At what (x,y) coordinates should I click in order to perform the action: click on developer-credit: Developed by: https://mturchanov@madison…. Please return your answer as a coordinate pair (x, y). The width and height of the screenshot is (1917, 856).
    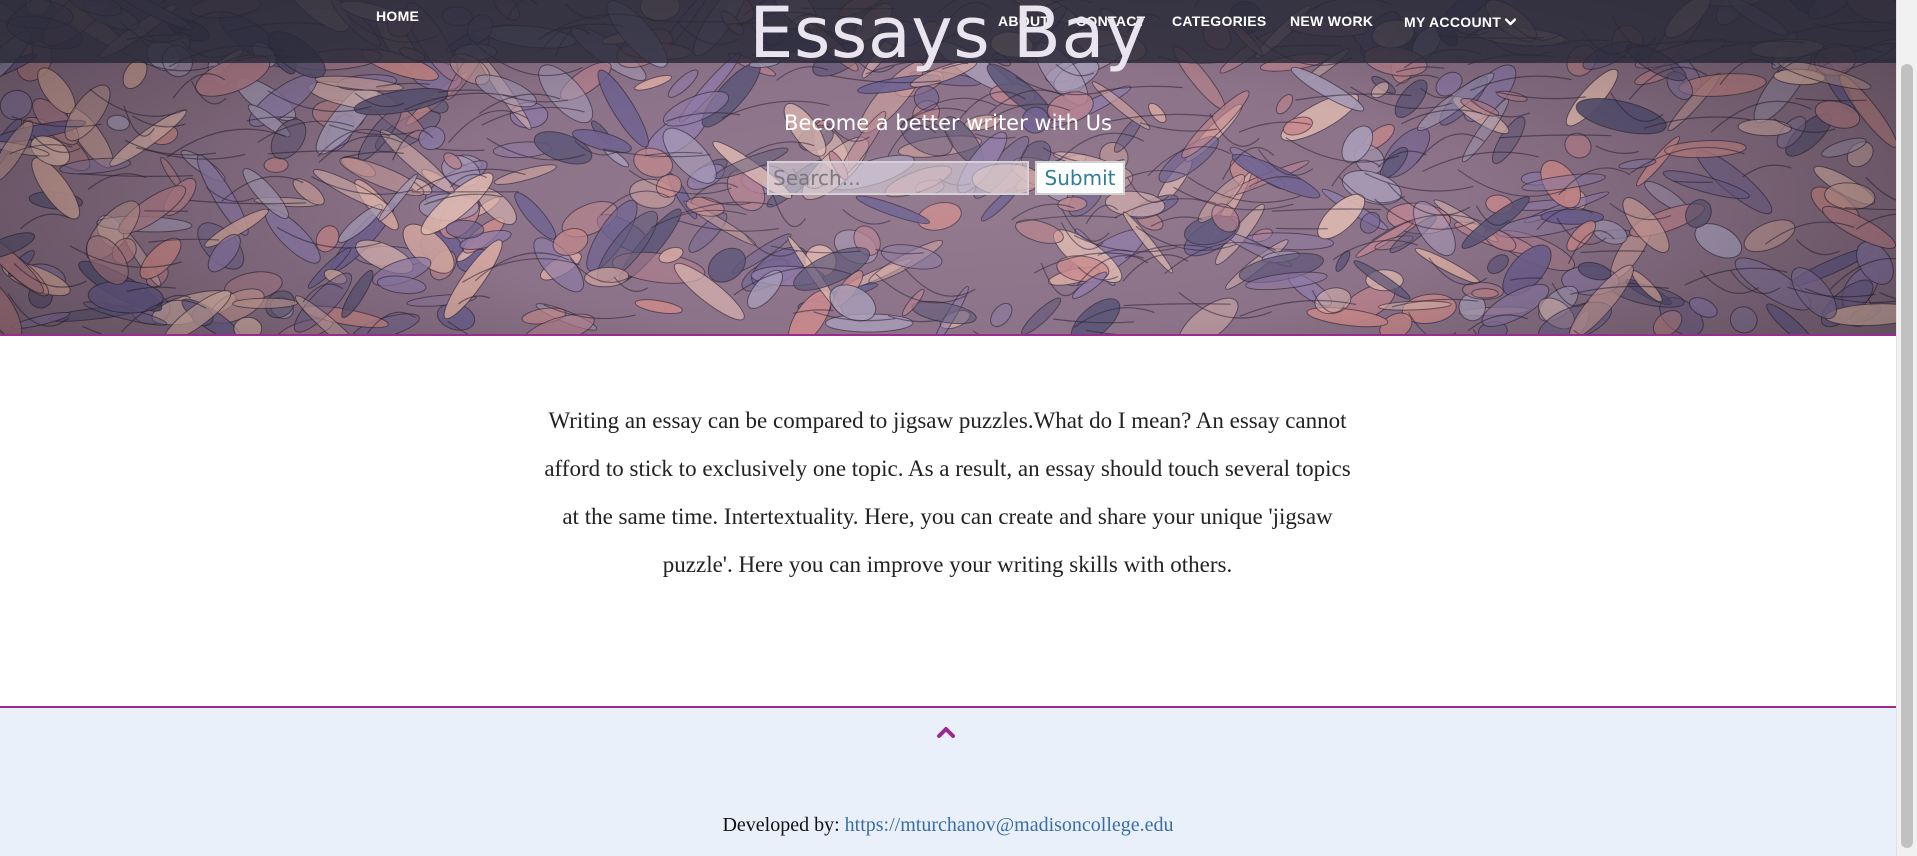
    Looking at the image, I should click on (948, 825).